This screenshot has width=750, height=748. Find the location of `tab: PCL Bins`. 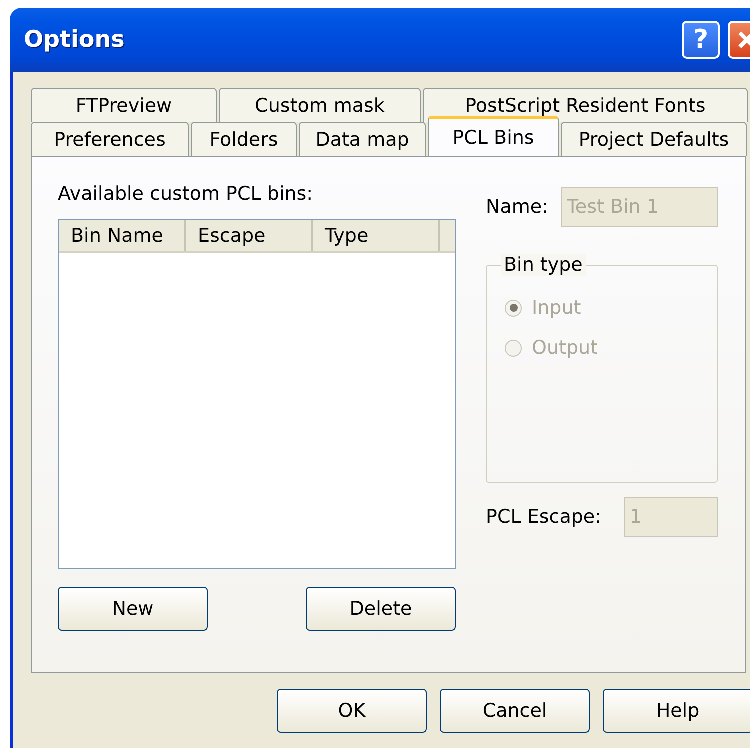

tab: PCL Bins is located at coordinates (493, 136).